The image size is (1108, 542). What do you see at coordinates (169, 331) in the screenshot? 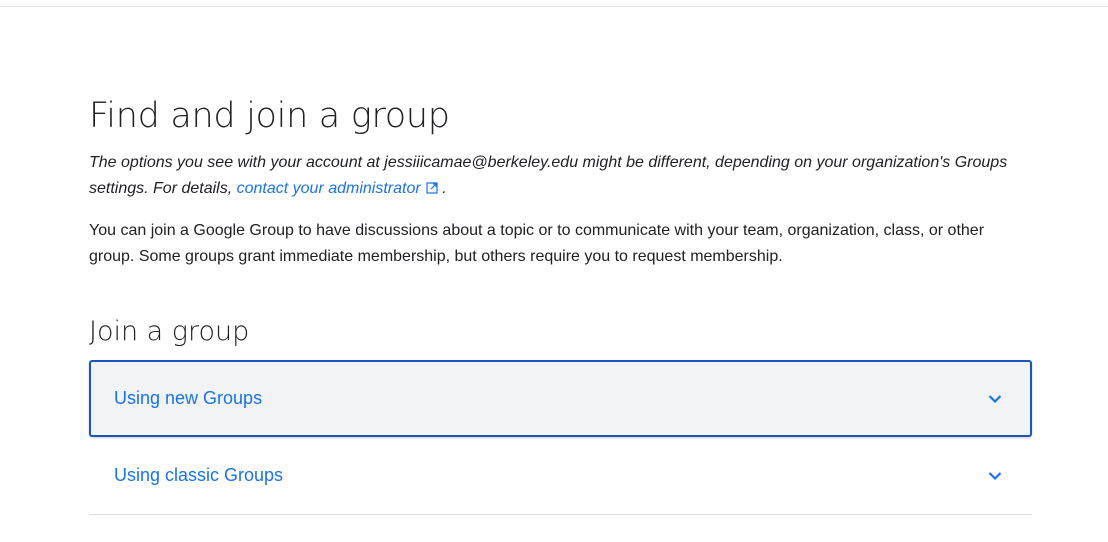
I see `section-title-join-a-group: Join a group` at bounding box center [169, 331].